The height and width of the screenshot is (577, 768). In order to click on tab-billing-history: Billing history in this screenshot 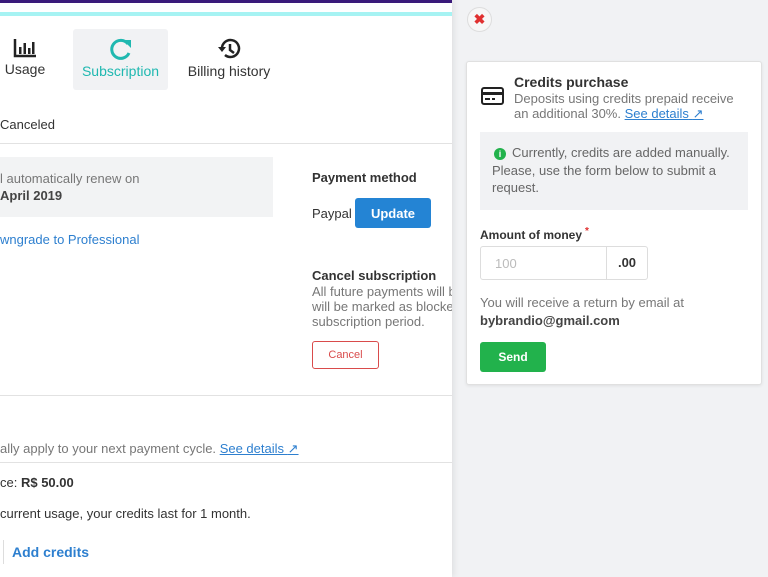, I will do `click(229, 59)`.